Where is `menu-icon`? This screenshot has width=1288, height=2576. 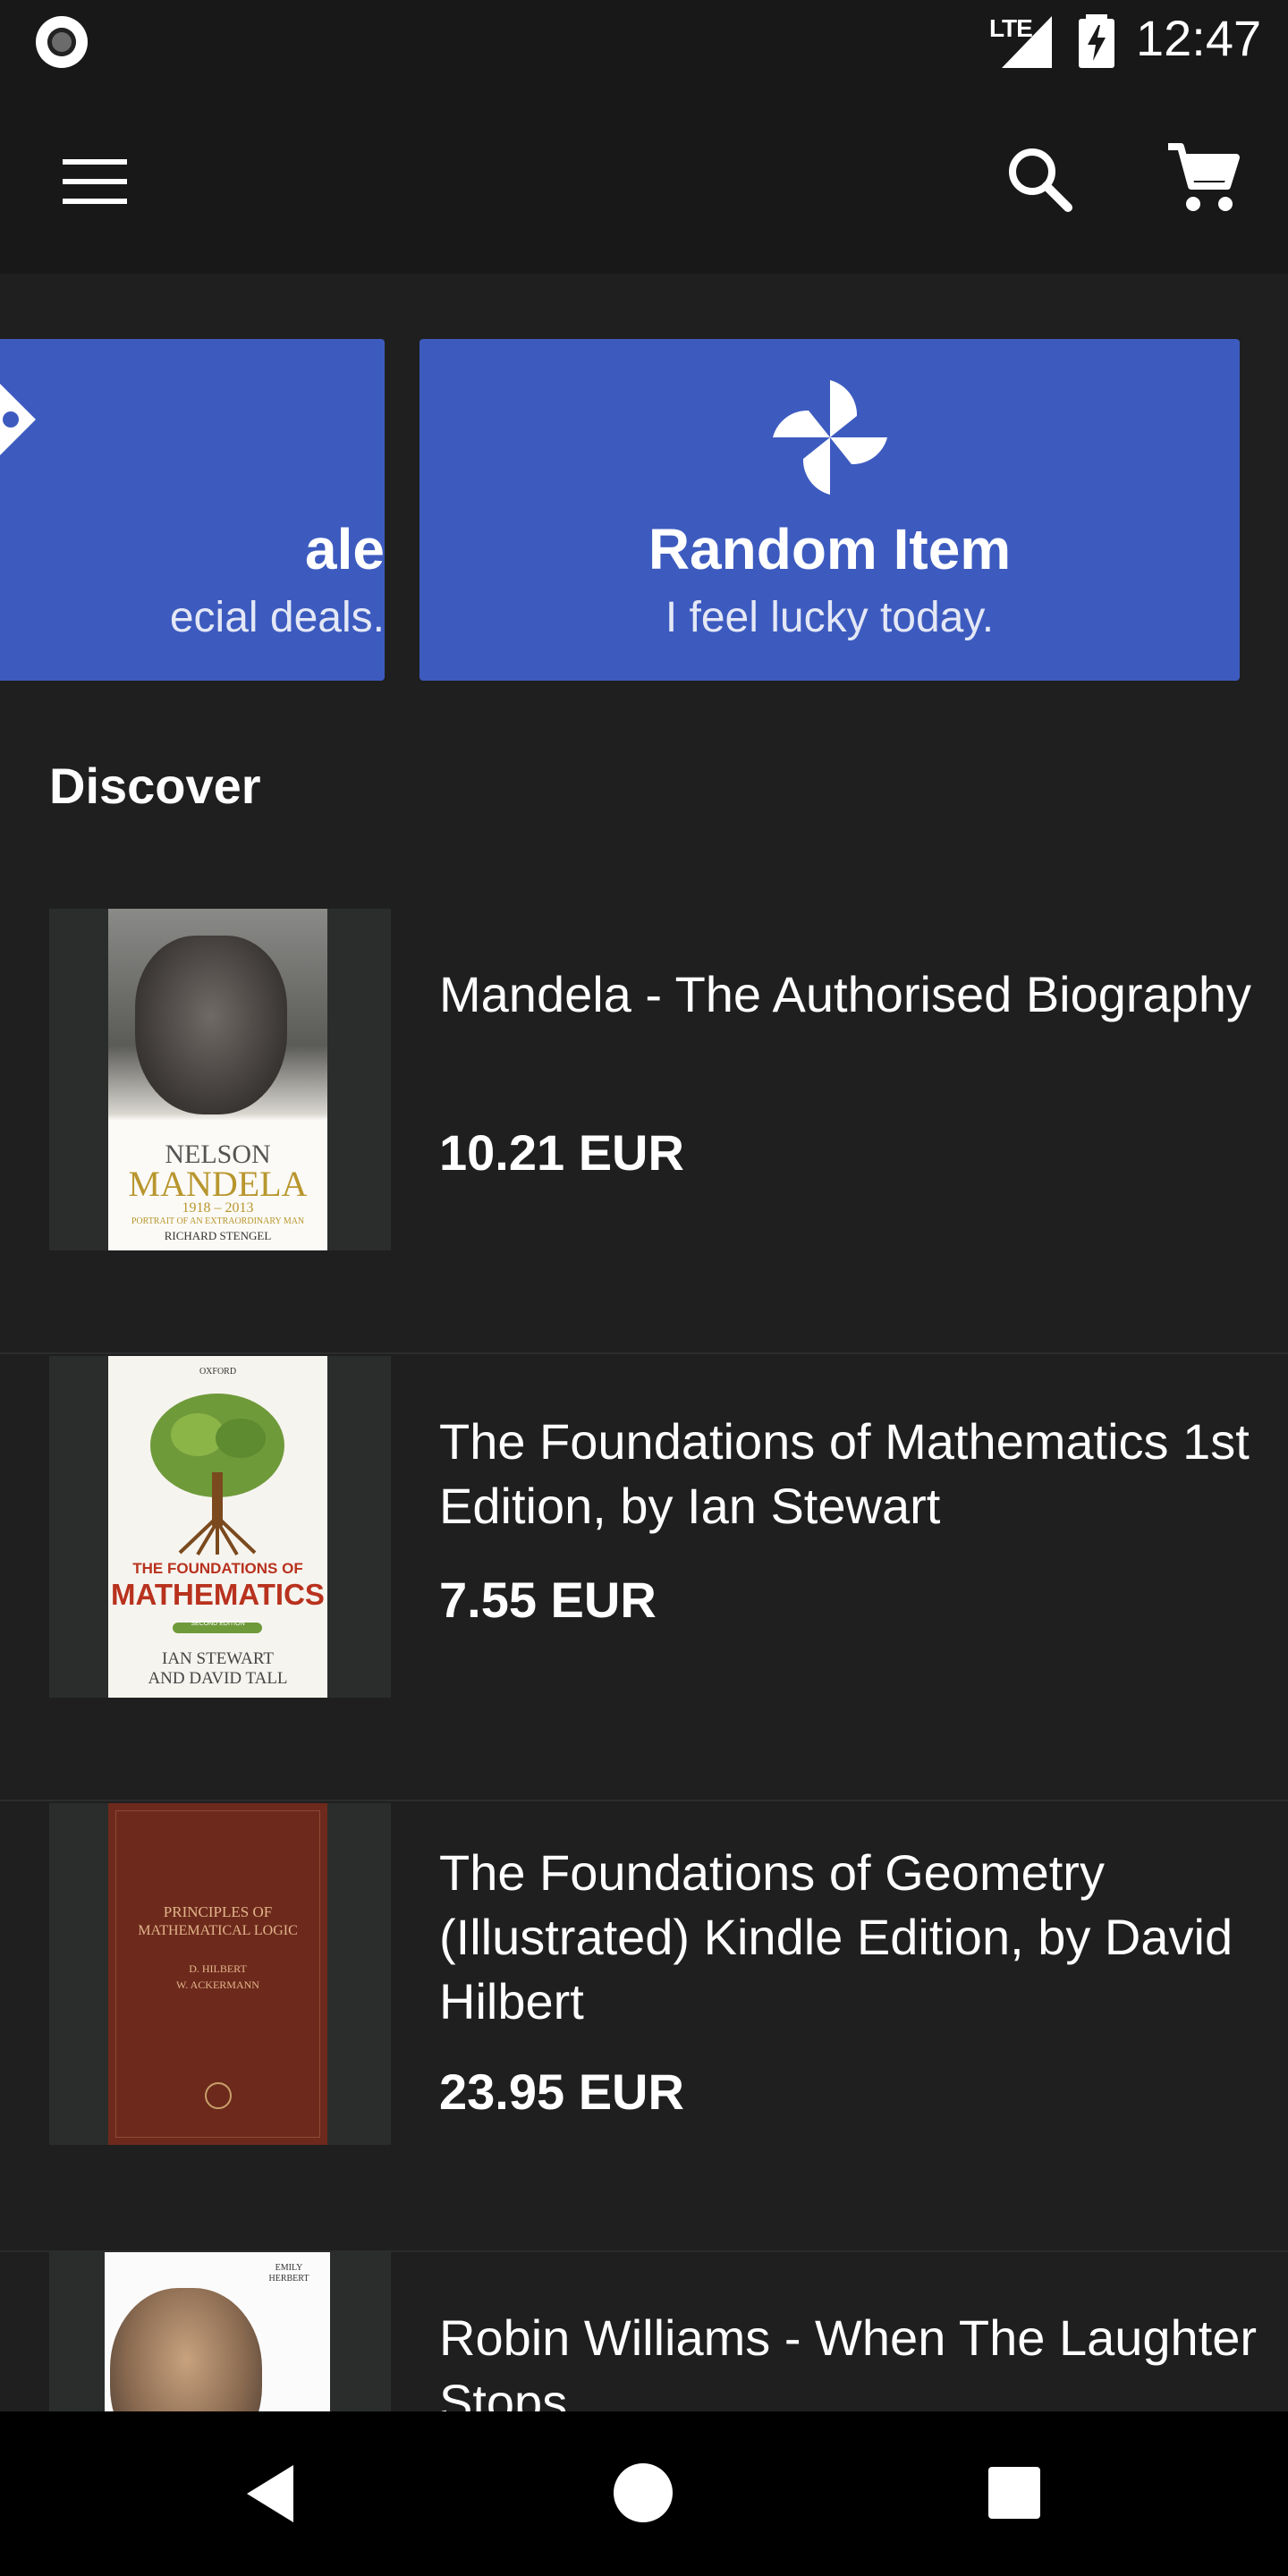
menu-icon is located at coordinates (95, 181).